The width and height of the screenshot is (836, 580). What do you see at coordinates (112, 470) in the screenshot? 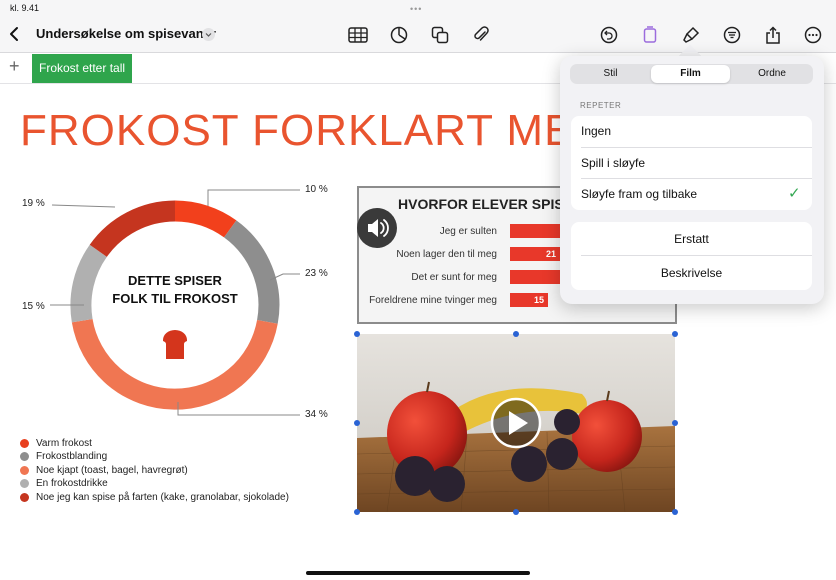
I see `legend-label: Noe kjapt (toast, bagel, havregrøt)` at bounding box center [112, 470].